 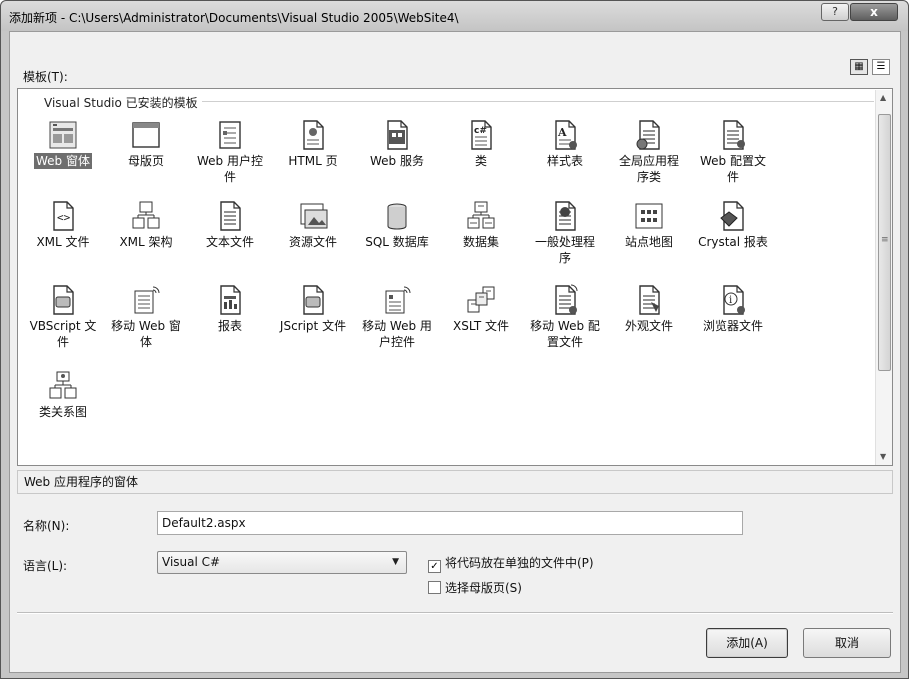 What do you see at coordinates (146, 215) in the screenshot?
I see `xml-schema-icon` at bounding box center [146, 215].